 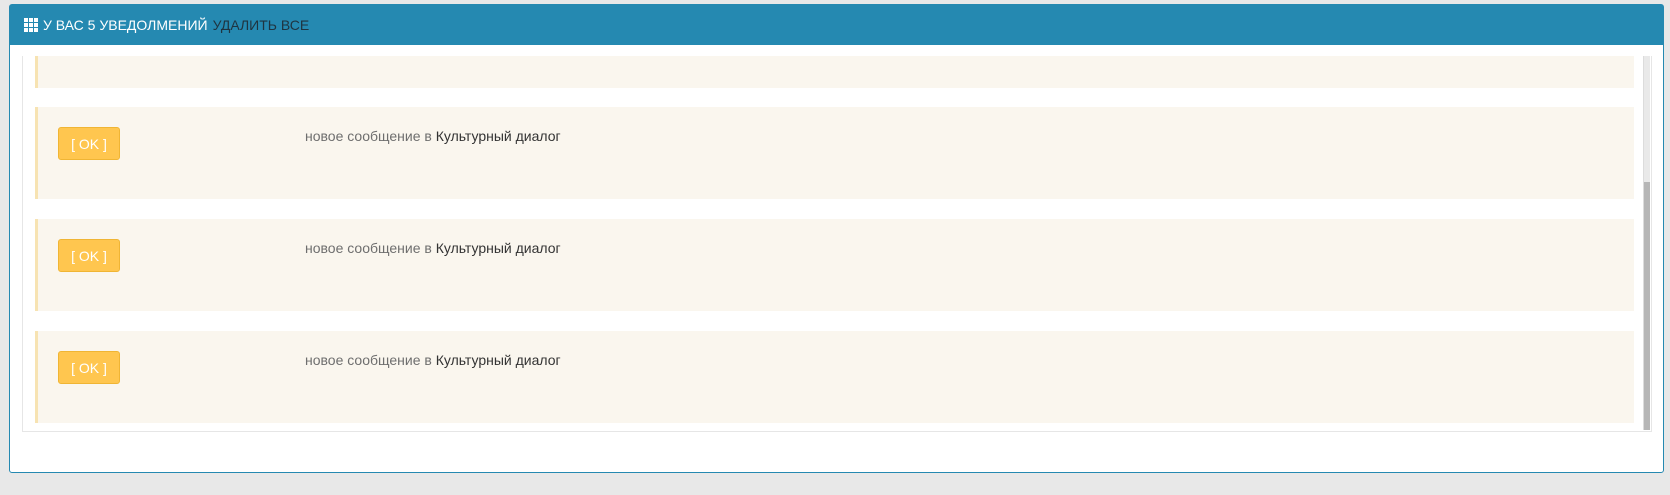 I want to click on notification-item-partial, so click(x=834, y=72).